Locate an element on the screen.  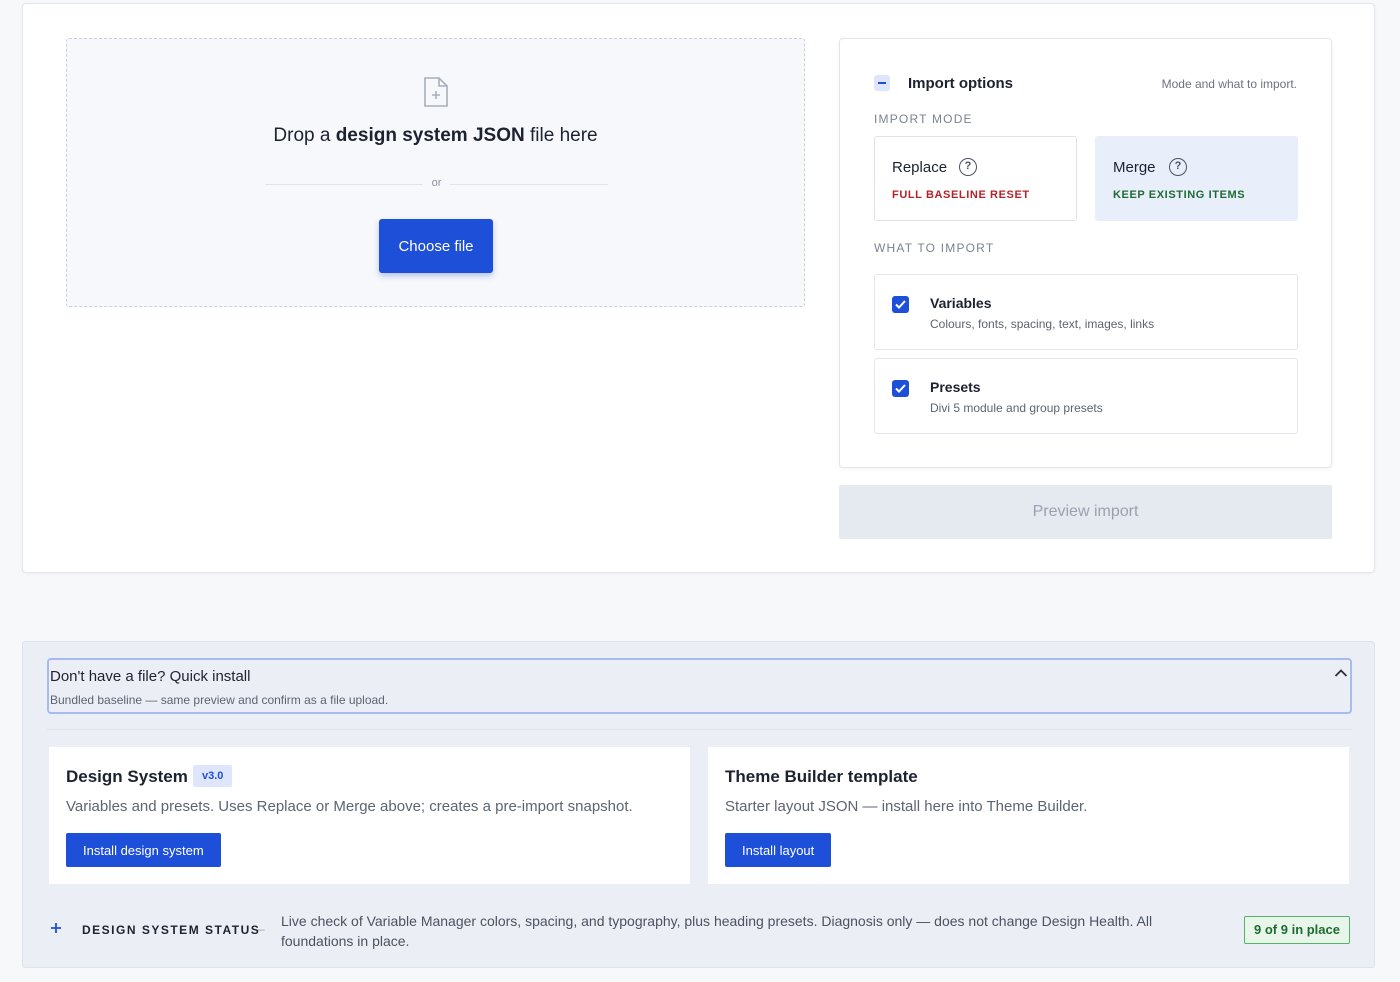
option-description: Divi 5 module and group presets is located at coordinates (1016, 408).